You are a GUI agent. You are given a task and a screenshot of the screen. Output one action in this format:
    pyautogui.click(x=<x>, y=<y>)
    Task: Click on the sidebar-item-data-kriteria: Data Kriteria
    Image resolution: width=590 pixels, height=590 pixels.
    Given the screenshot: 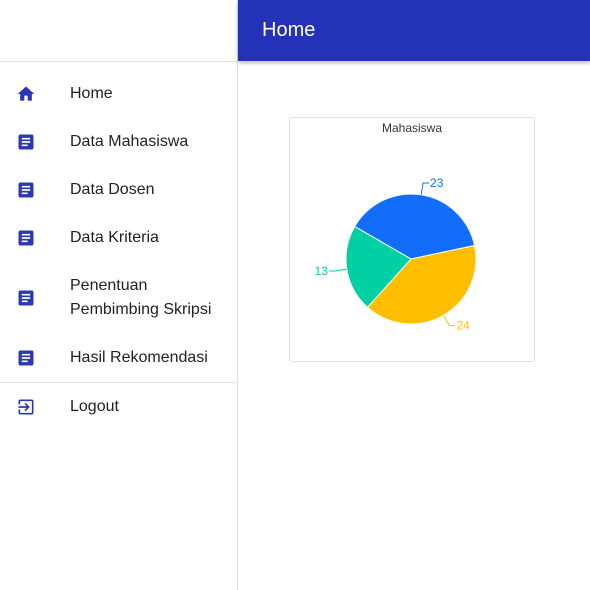 What is the action you would take?
    pyautogui.click(x=118, y=238)
    